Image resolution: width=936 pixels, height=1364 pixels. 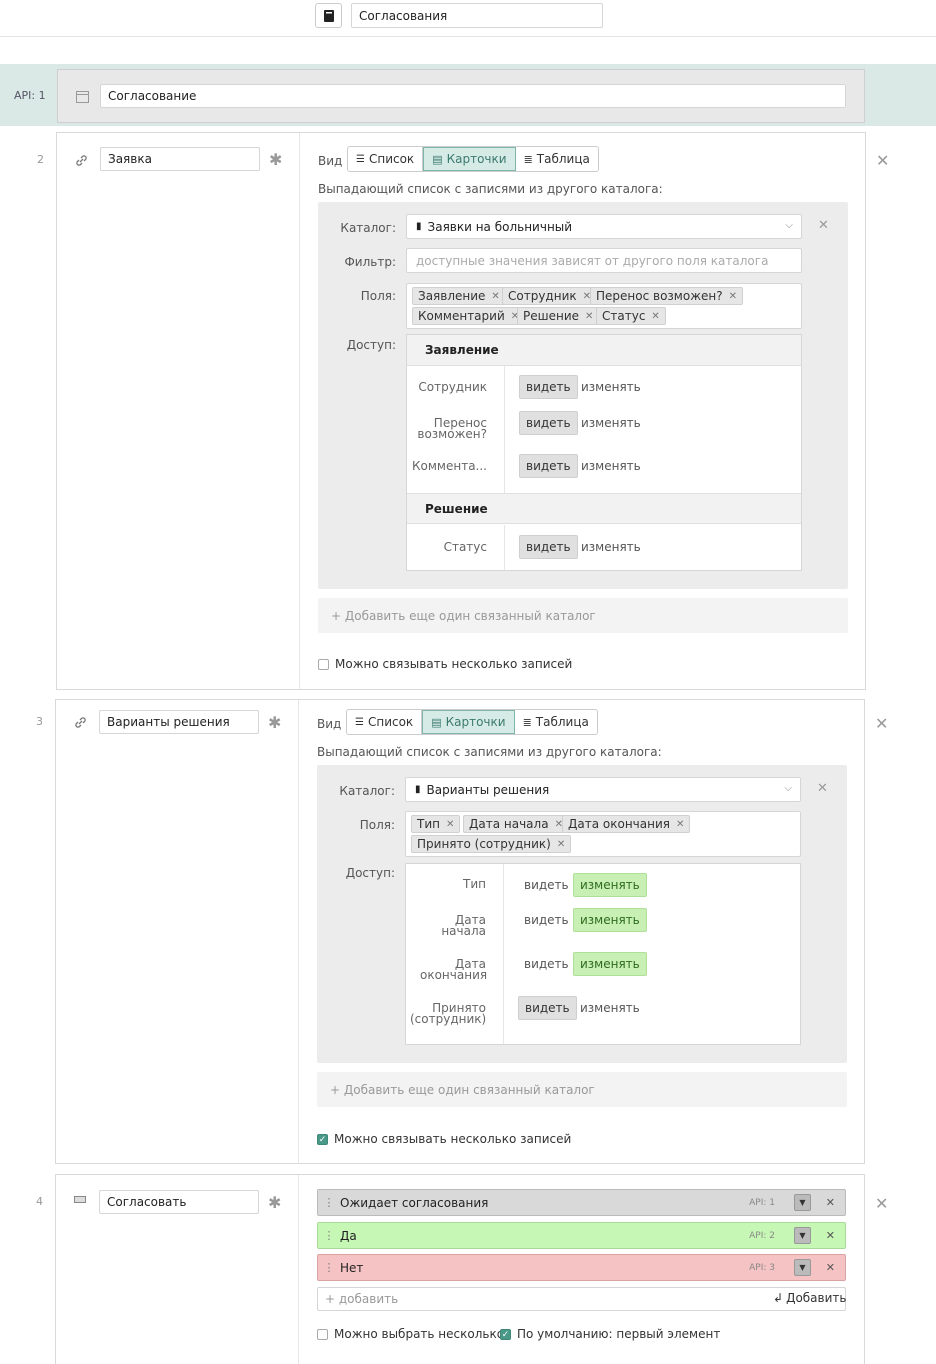 I want to click on enum-option-row: ⋮ Да API: 2 ▼ ✕, so click(x=581, y=1235).